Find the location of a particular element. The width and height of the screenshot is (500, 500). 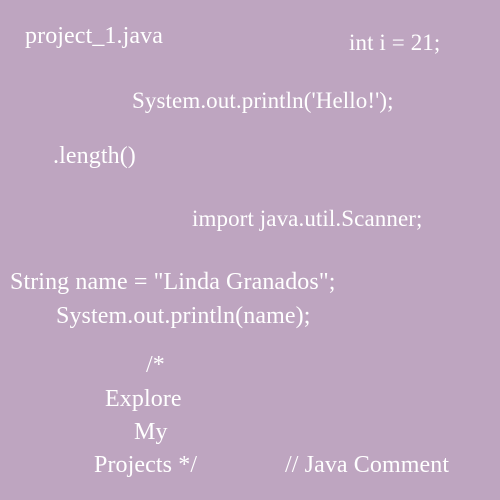

int-declaration-text: int i = 21; is located at coordinates (395, 42).